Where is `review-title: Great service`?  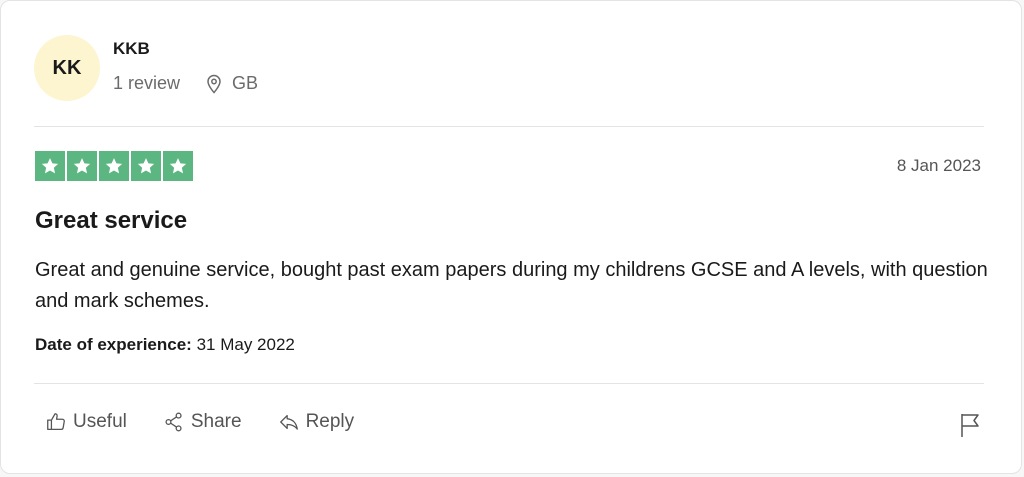
review-title: Great service is located at coordinates (111, 220).